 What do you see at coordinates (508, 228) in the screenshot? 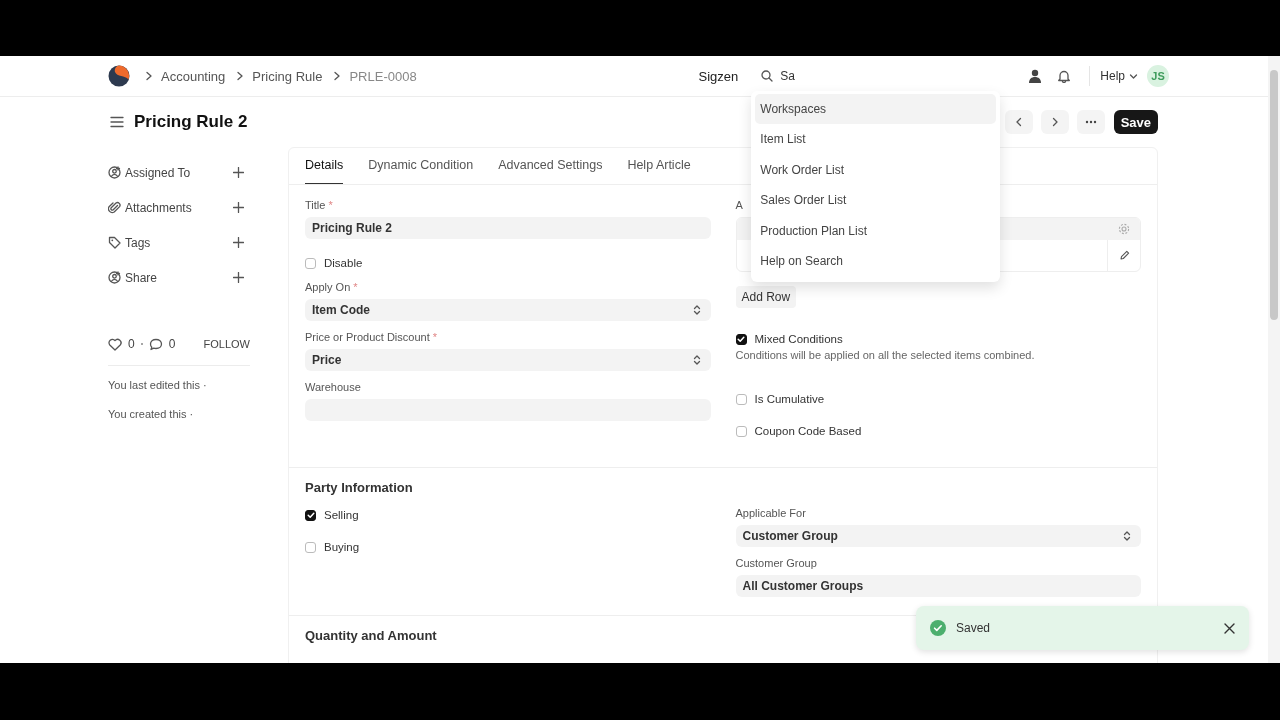
I see `input-field: Pricing Rule 2` at bounding box center [508, 228].